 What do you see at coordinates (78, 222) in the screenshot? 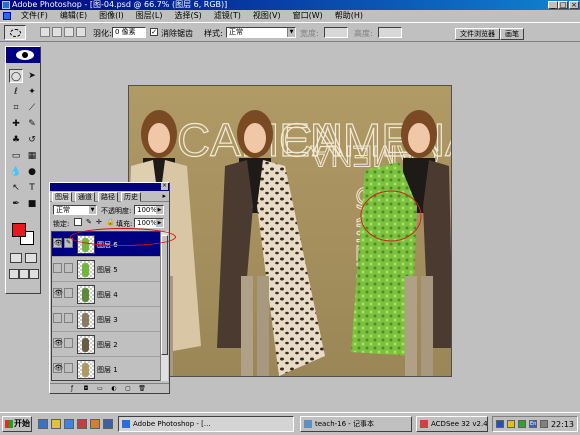
I see `lock-transparency-checkbox` at bounding box center [78, 222].